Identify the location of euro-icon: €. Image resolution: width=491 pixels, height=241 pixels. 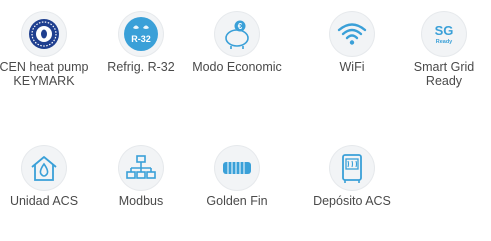
(240, 26).